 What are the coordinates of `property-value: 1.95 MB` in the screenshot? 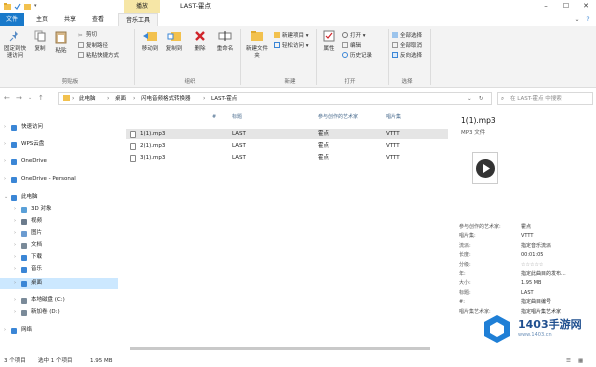 It's located at (531, 283).